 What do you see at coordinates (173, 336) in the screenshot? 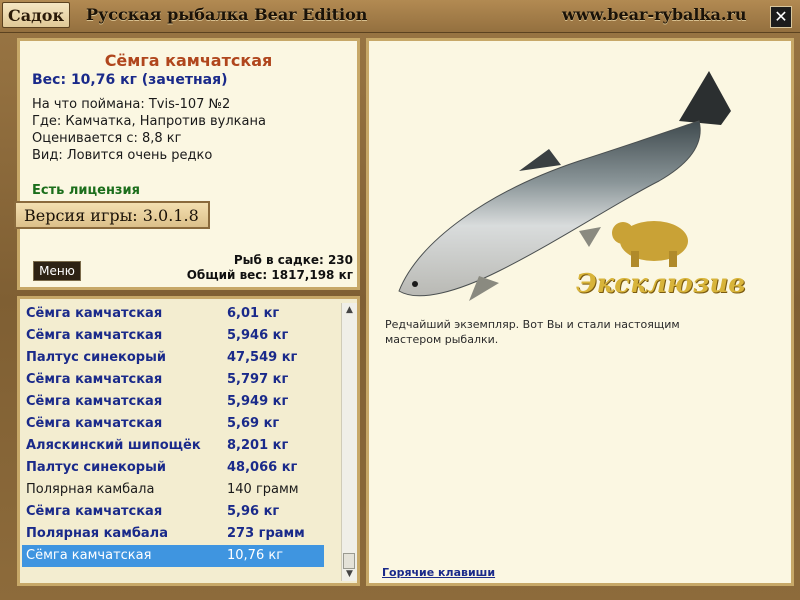
I see `list-item: Сёмга камчатская 5,946 кг` at bounding box center [173, 336].